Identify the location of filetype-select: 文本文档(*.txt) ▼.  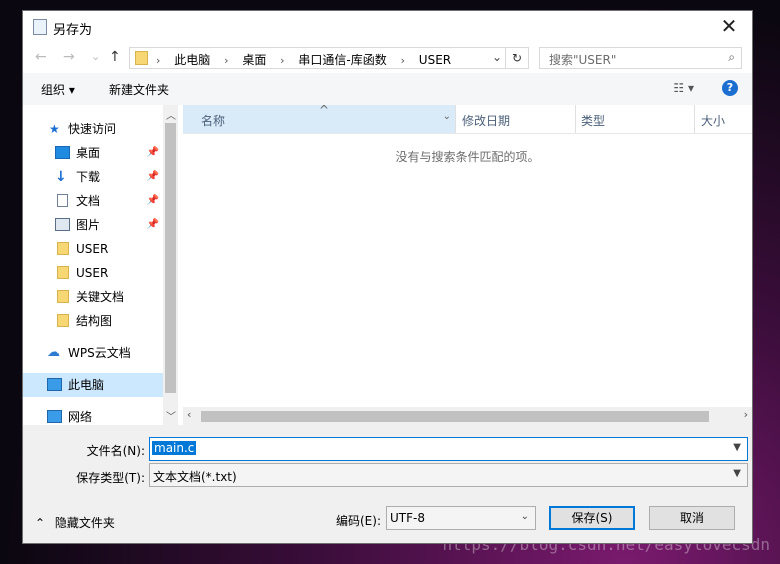
(448, 475).